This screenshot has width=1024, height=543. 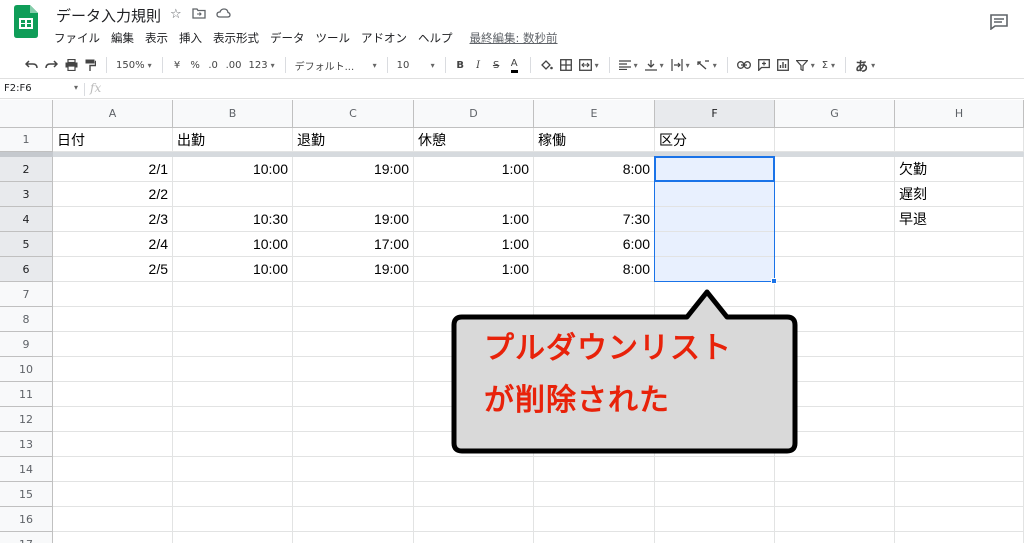 I want to click on bold-button: B, so click(x=460, y=65).